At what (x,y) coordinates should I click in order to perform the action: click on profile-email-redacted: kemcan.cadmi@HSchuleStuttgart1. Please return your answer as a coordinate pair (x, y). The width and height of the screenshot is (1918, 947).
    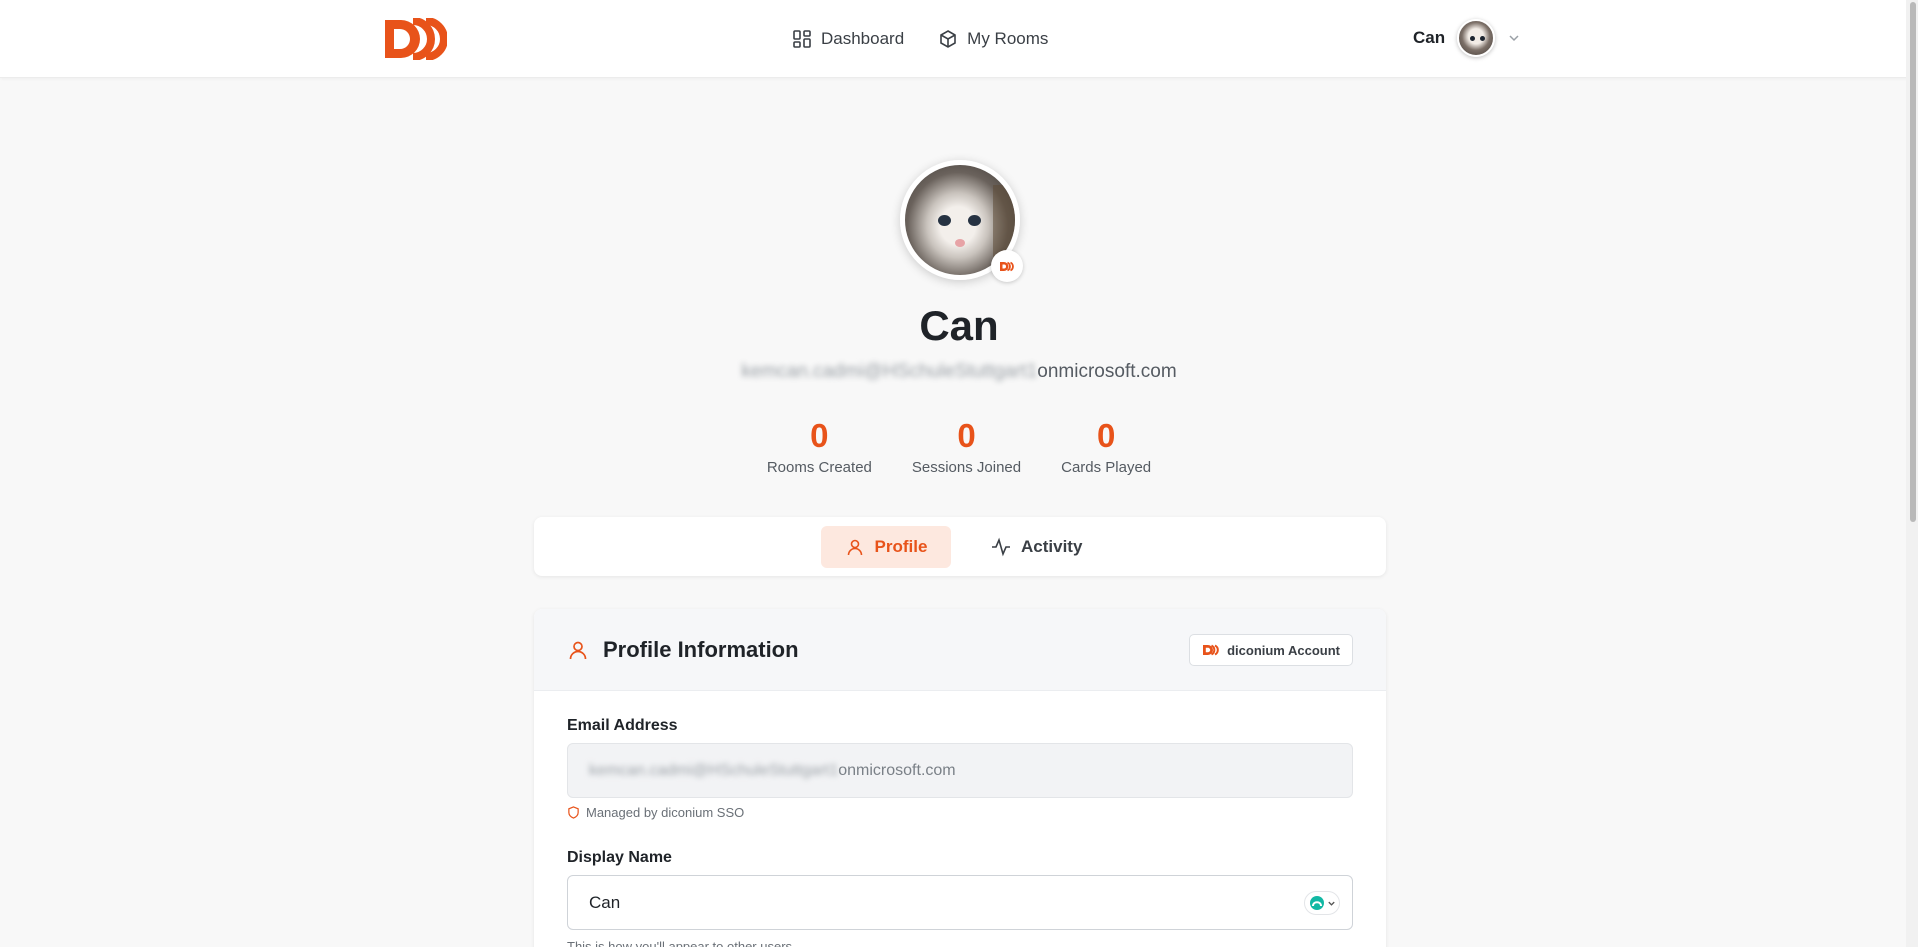
    Looking at the image, I should click on (889, 371).